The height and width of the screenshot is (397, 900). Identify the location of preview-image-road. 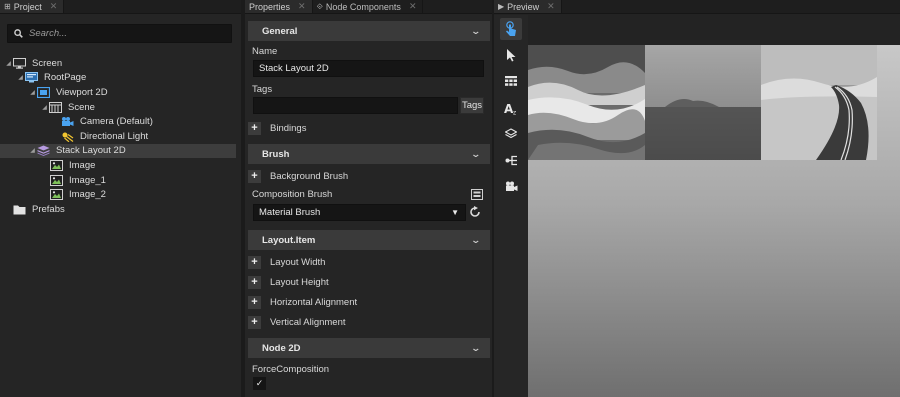
(819, 102).